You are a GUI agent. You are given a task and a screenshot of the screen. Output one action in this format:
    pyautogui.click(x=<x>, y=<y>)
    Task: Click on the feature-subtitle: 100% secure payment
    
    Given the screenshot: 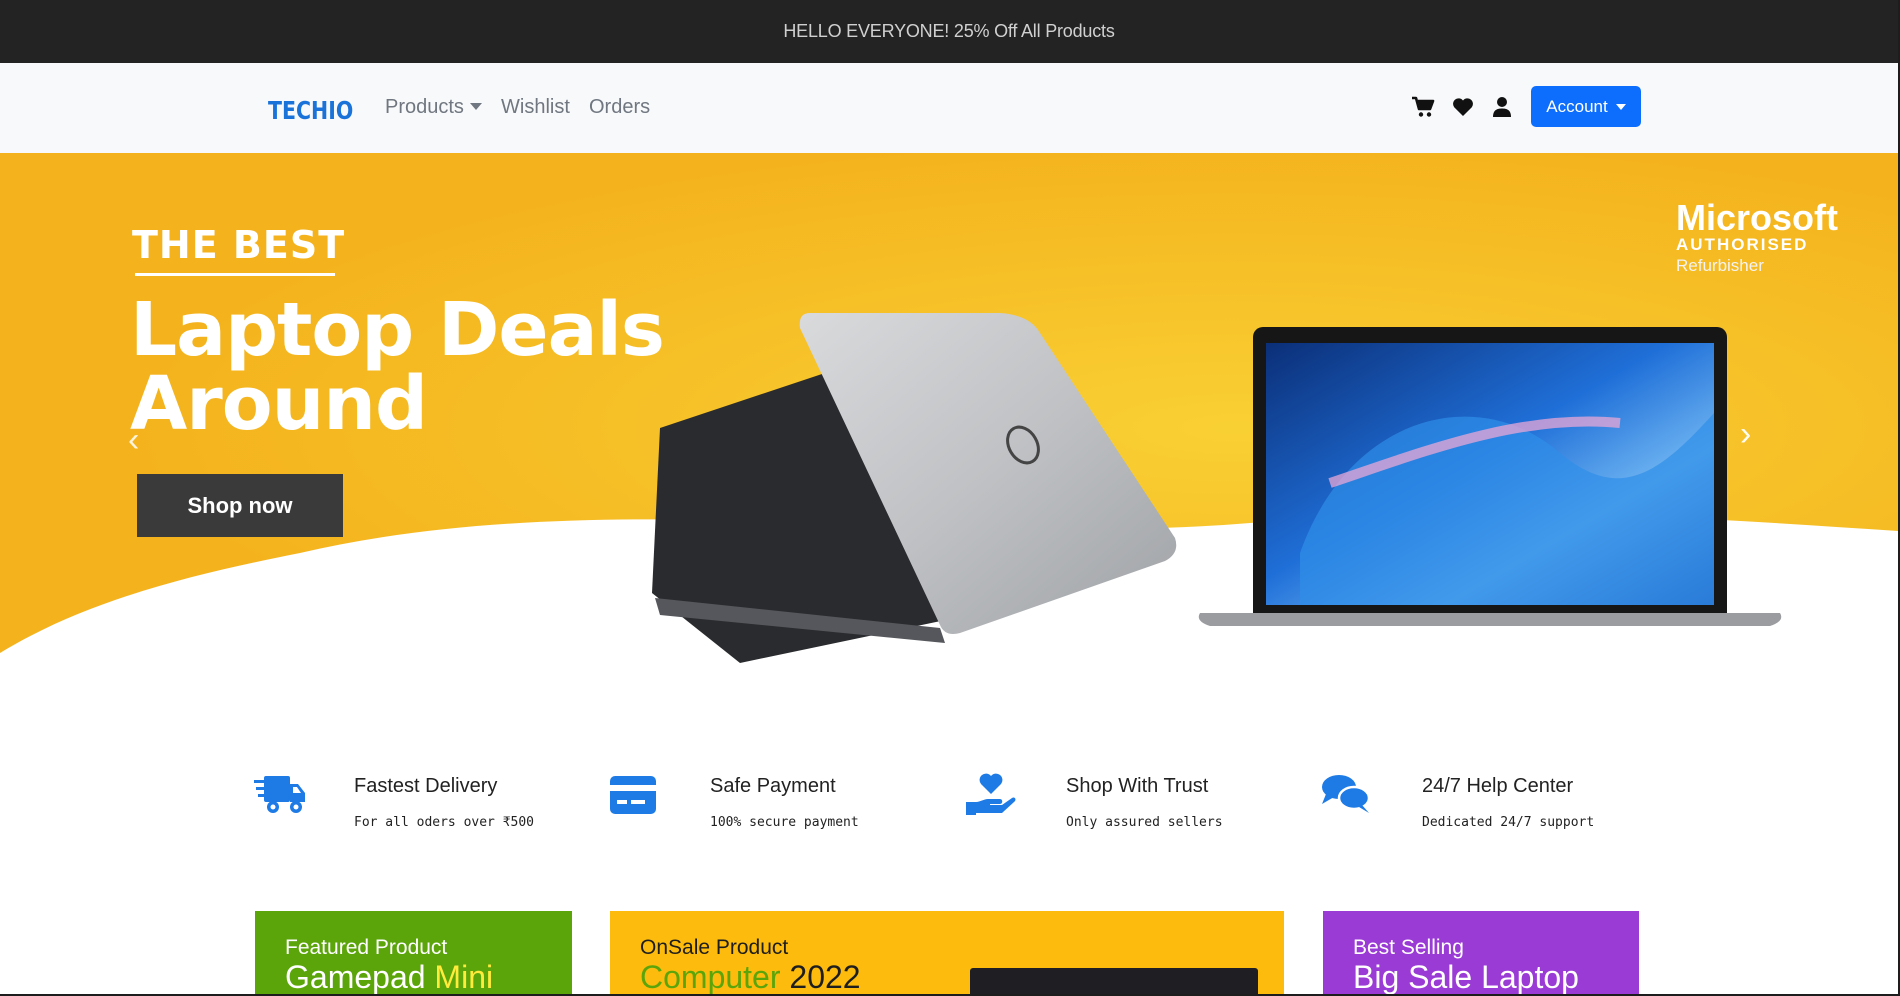 What is the action you would take?
    pyautogui.click(x=784, y=822)
    